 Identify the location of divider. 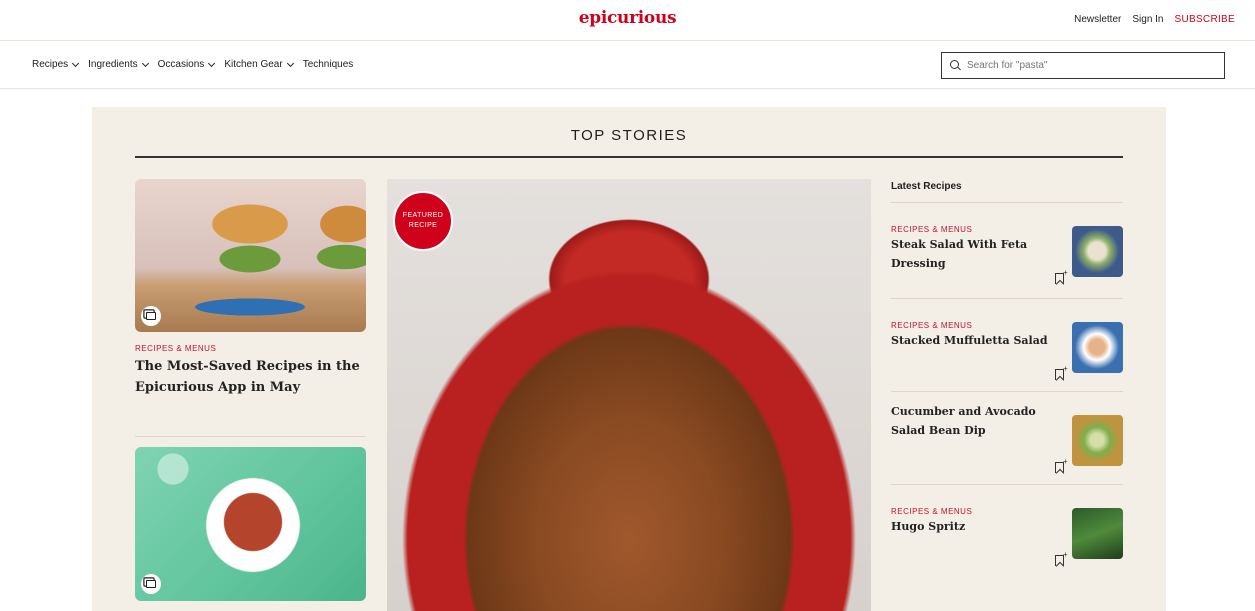
(250, 436).